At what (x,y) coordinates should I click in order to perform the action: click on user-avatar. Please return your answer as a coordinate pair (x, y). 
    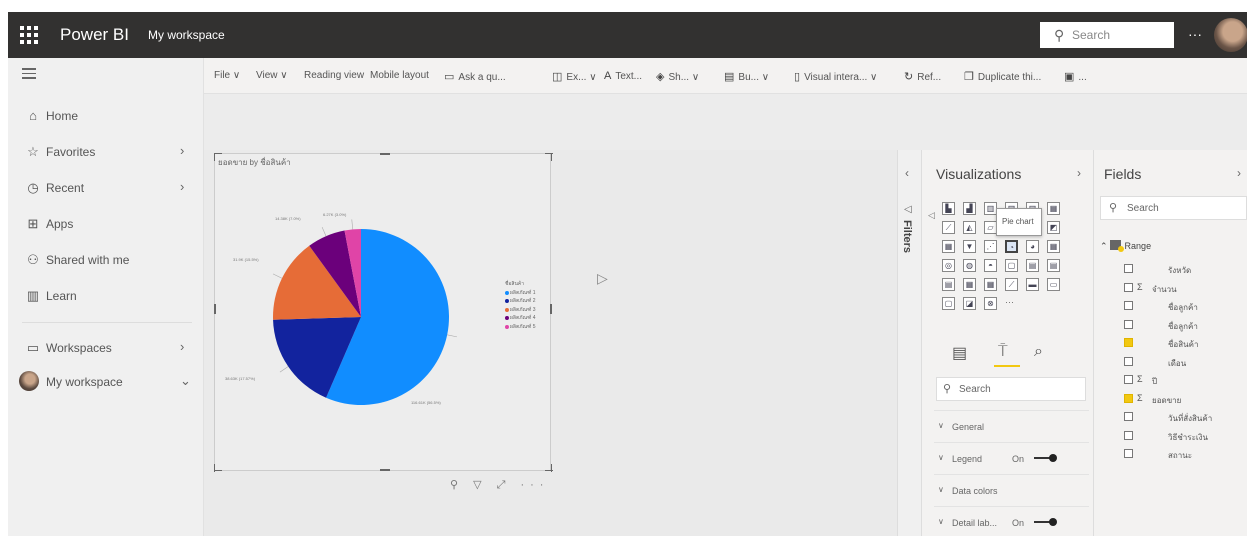
    Looking at the image, I should click on (1230, 35).